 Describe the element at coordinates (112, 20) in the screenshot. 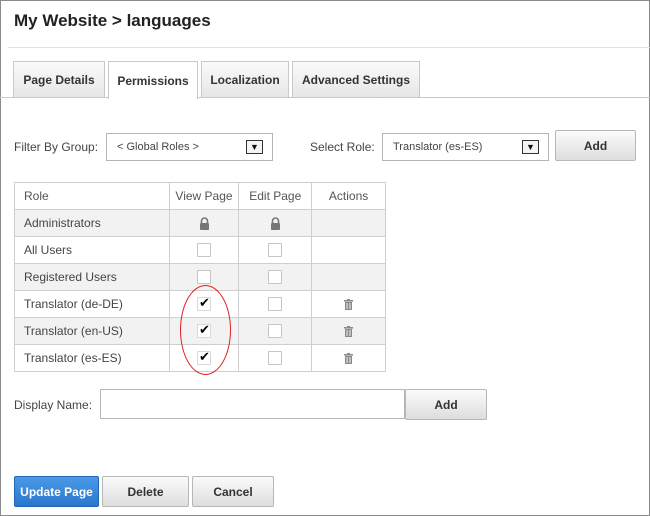

I see `page-title: My Website > languages` at that location.